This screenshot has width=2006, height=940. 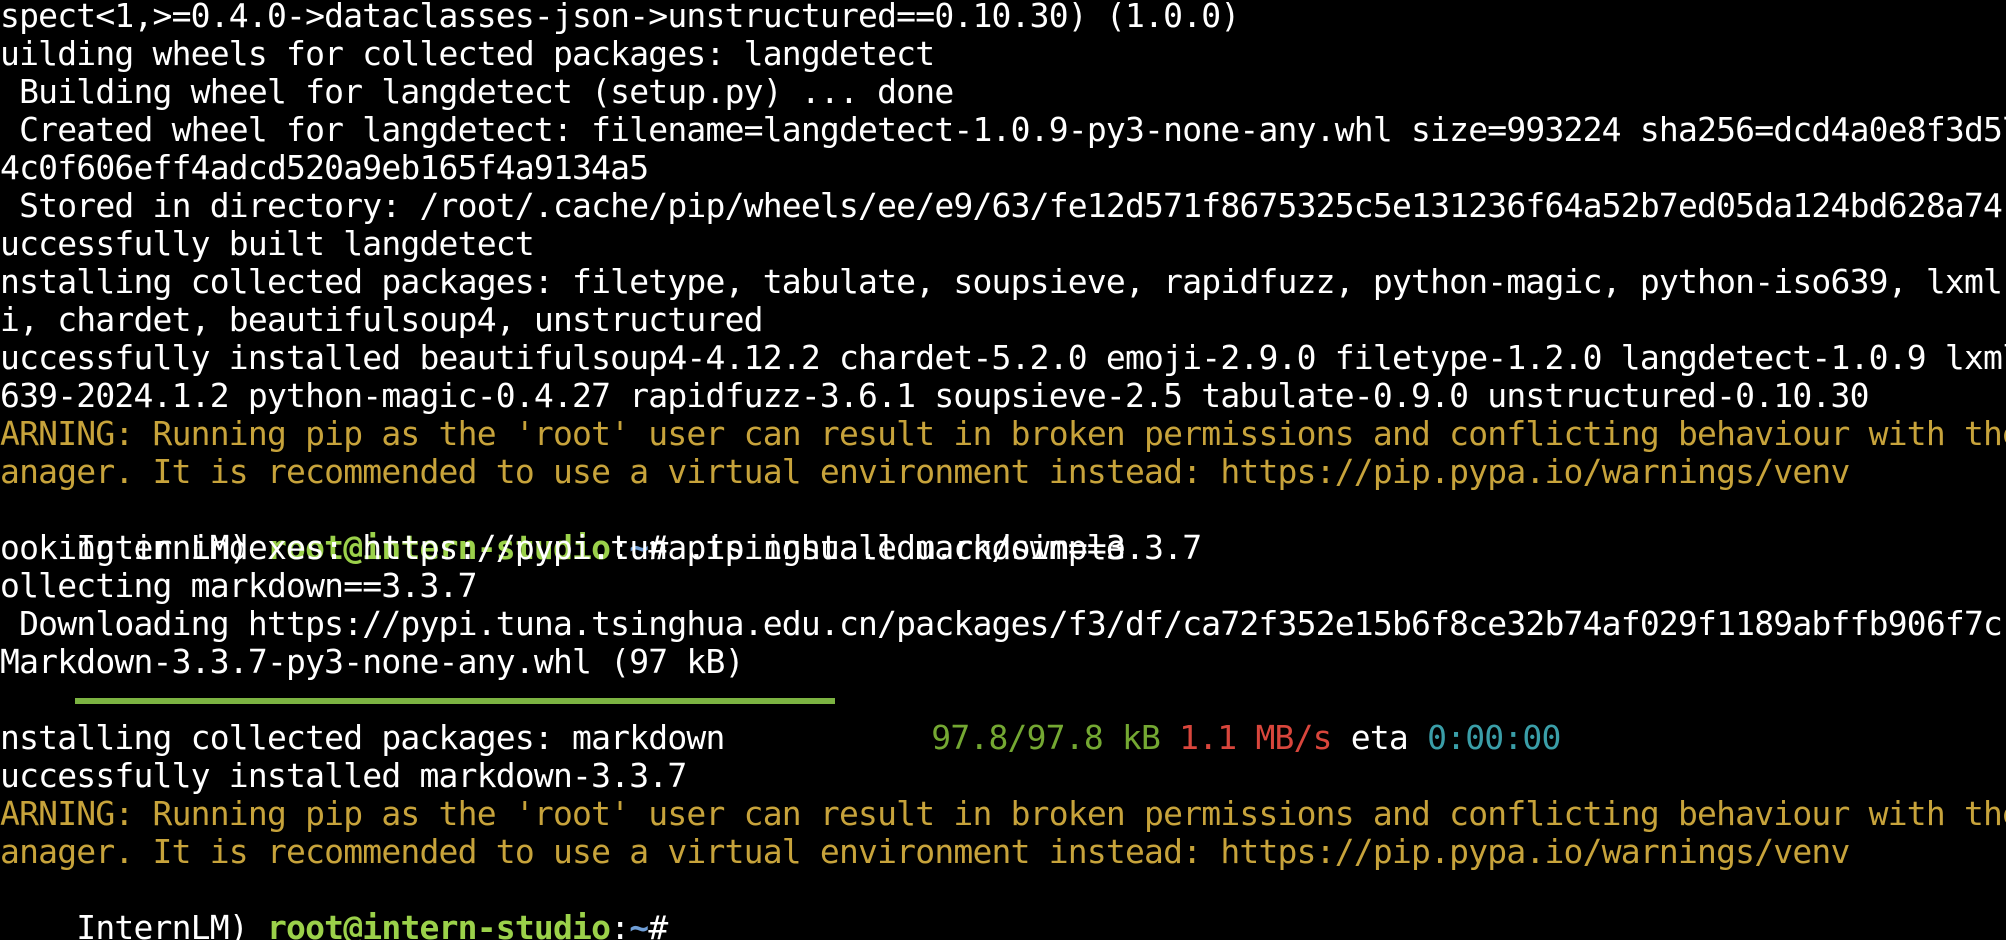 I want to click on output-line: uccessfully installed markdown-3.3.7, so click(x=343, y=775).